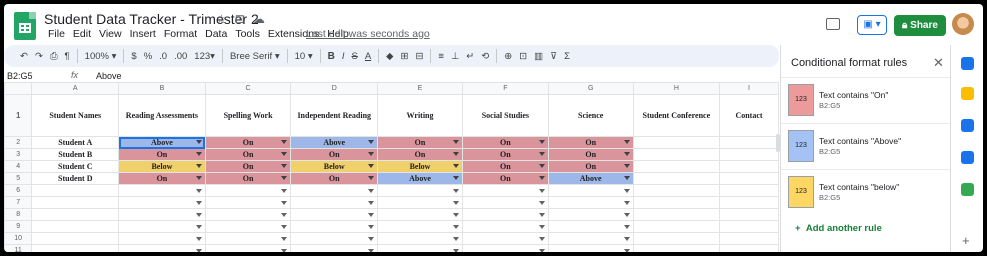  What do you see at coordinates (163, 56) in the screenshot?
I see `decrease-decimal-button: .0` at bounding box center [163, 56].